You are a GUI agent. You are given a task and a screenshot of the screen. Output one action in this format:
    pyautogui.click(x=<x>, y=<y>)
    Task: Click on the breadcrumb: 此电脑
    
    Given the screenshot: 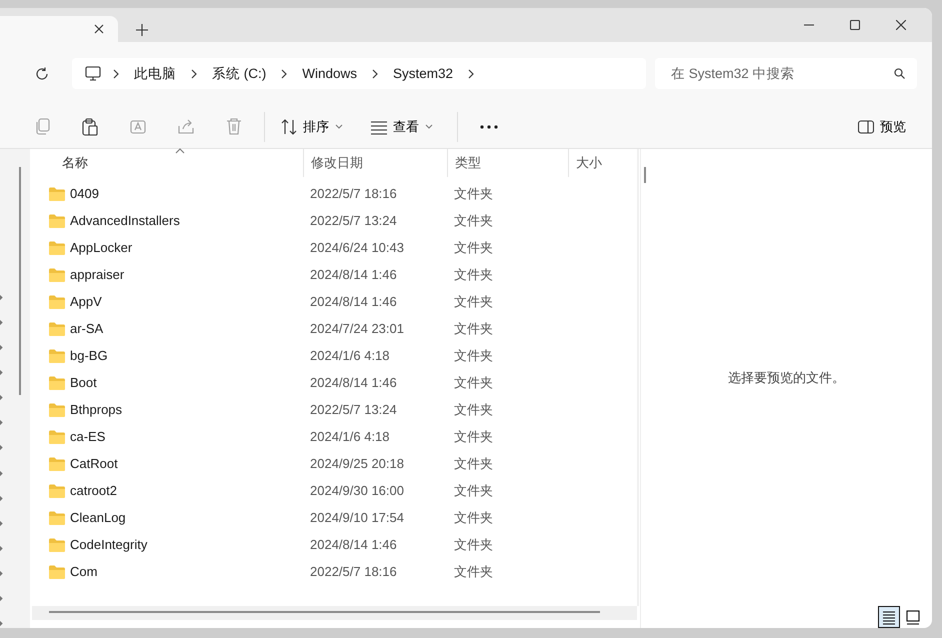 What is the action you would take?
    pyautogui.click(x=155, y=73)
    